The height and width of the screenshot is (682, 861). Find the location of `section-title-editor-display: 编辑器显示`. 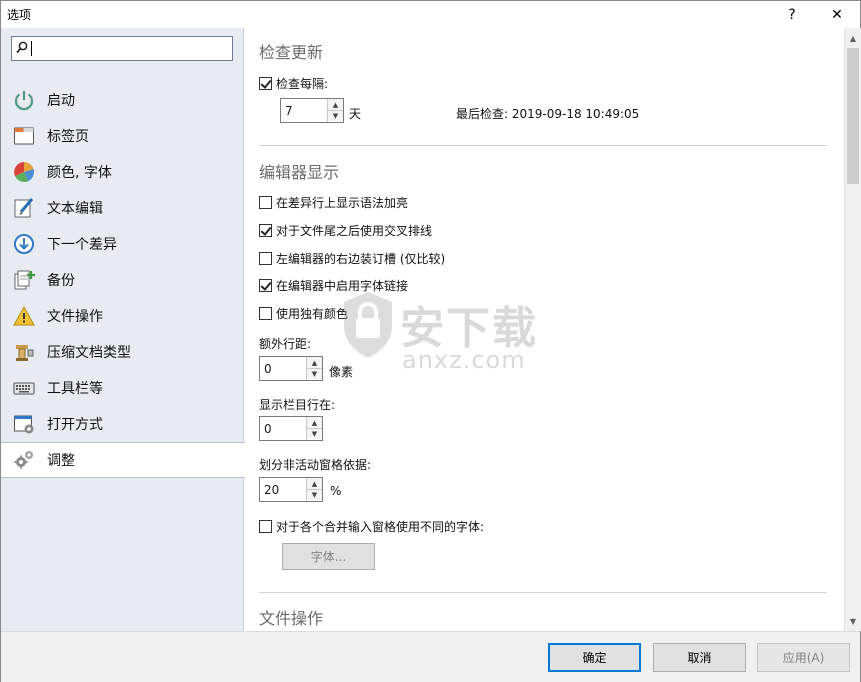

section-title-editor-display: 编辑器显示 is located at coordinates (299, 172).